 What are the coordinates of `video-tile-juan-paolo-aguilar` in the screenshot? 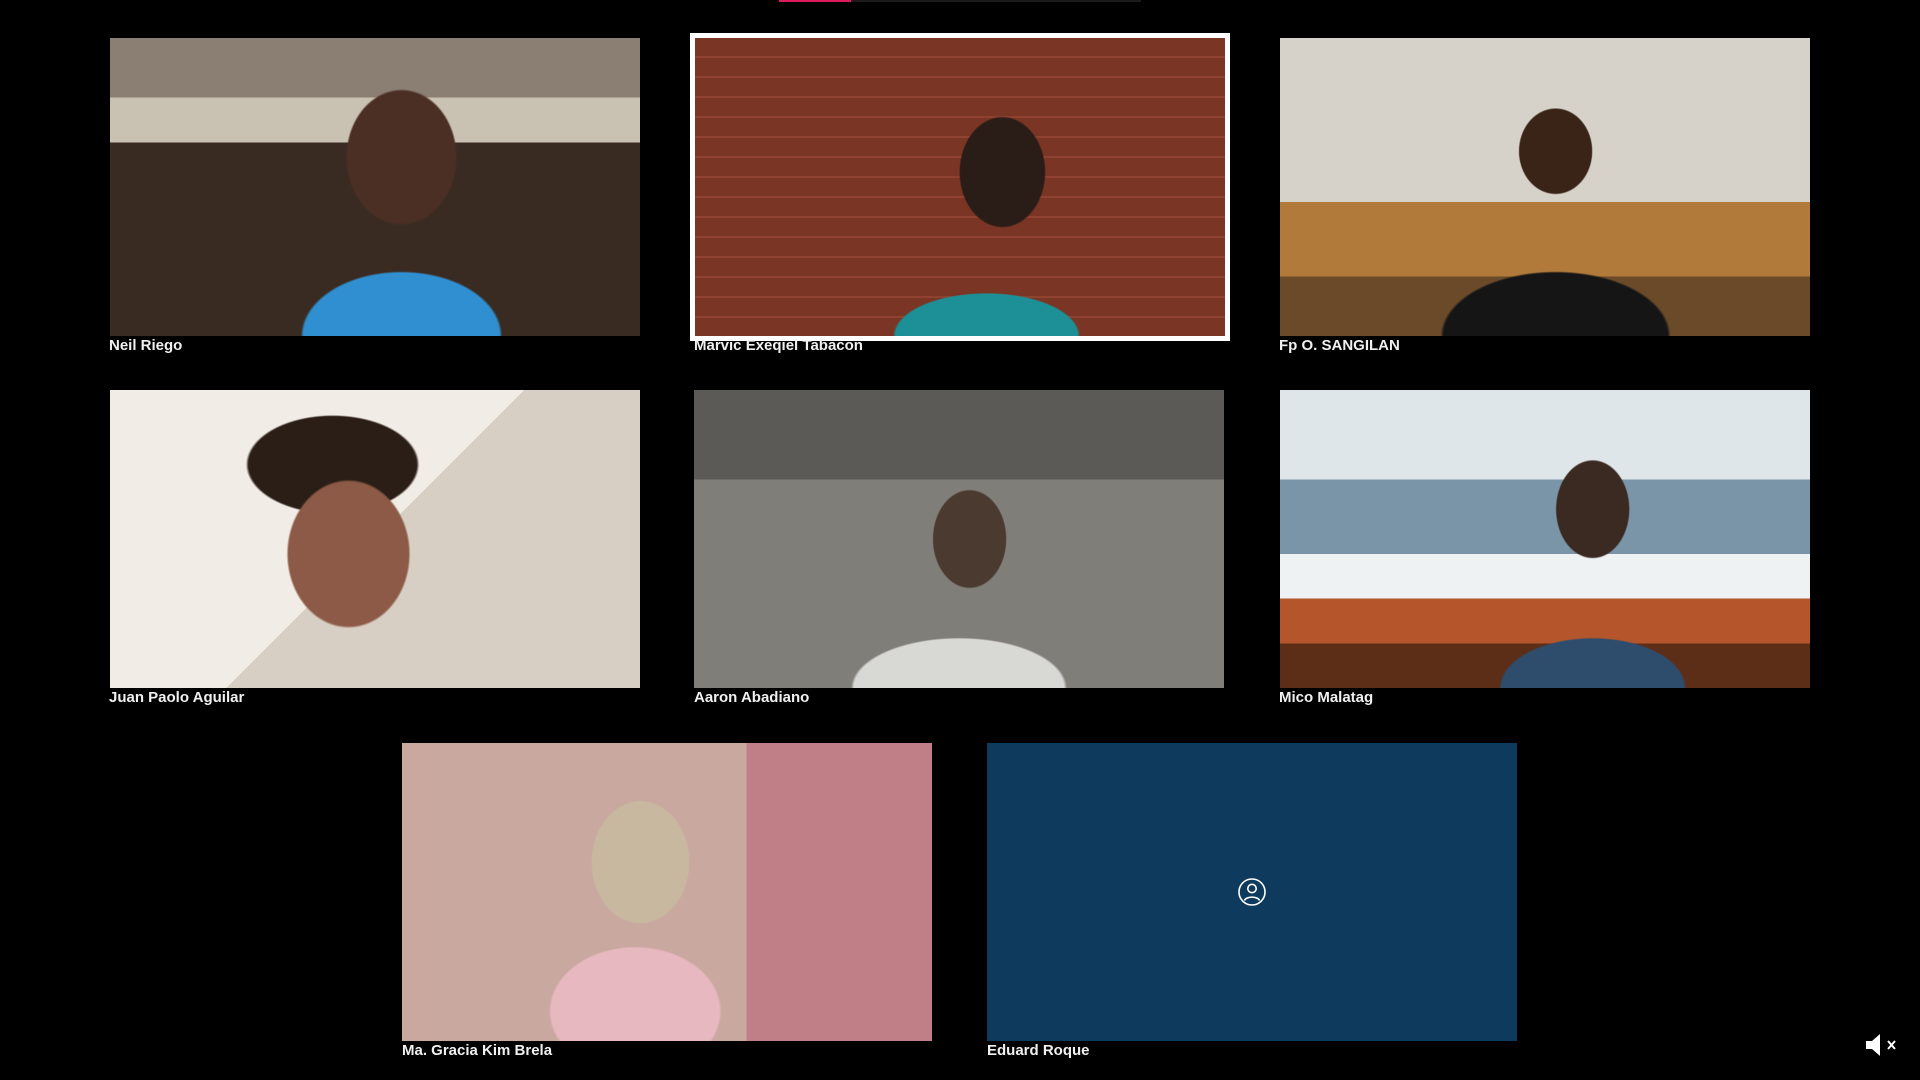 It's located at (375, 539).